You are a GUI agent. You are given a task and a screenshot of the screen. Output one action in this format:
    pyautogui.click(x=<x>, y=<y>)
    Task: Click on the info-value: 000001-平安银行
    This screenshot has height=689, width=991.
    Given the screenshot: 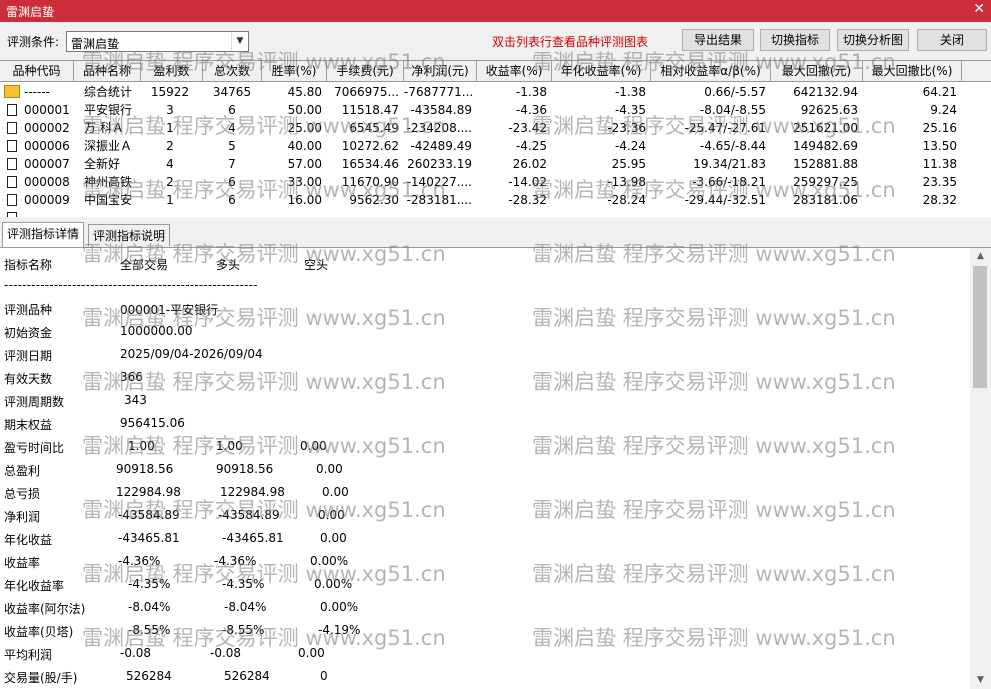 What is the action you would take?
    pyautogui.click(x=169, y=310)
    